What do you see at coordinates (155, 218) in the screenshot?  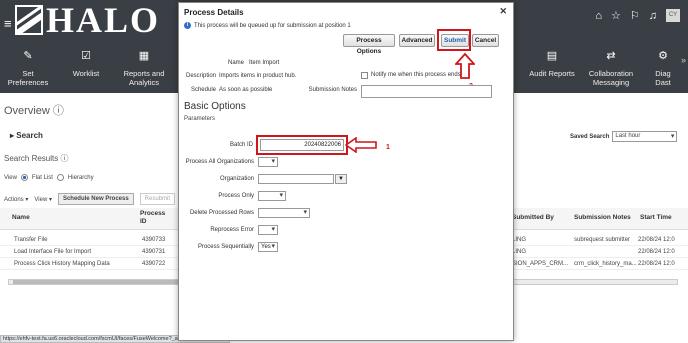 I see `col-process-id: Process ID` at bounding box center [155, 218].